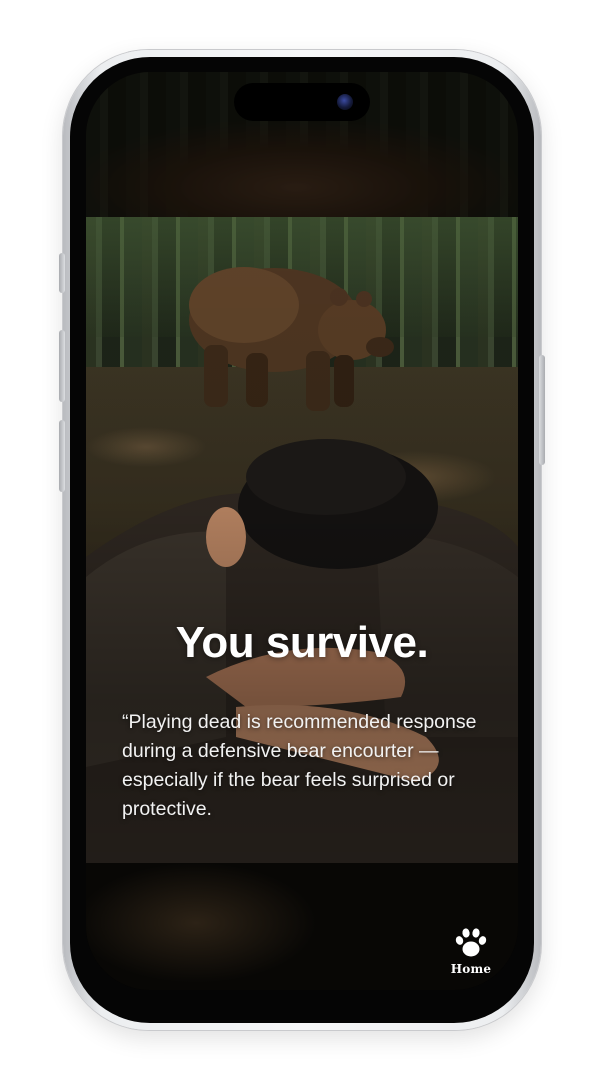  I want to click on action-button, so click(62, 273).